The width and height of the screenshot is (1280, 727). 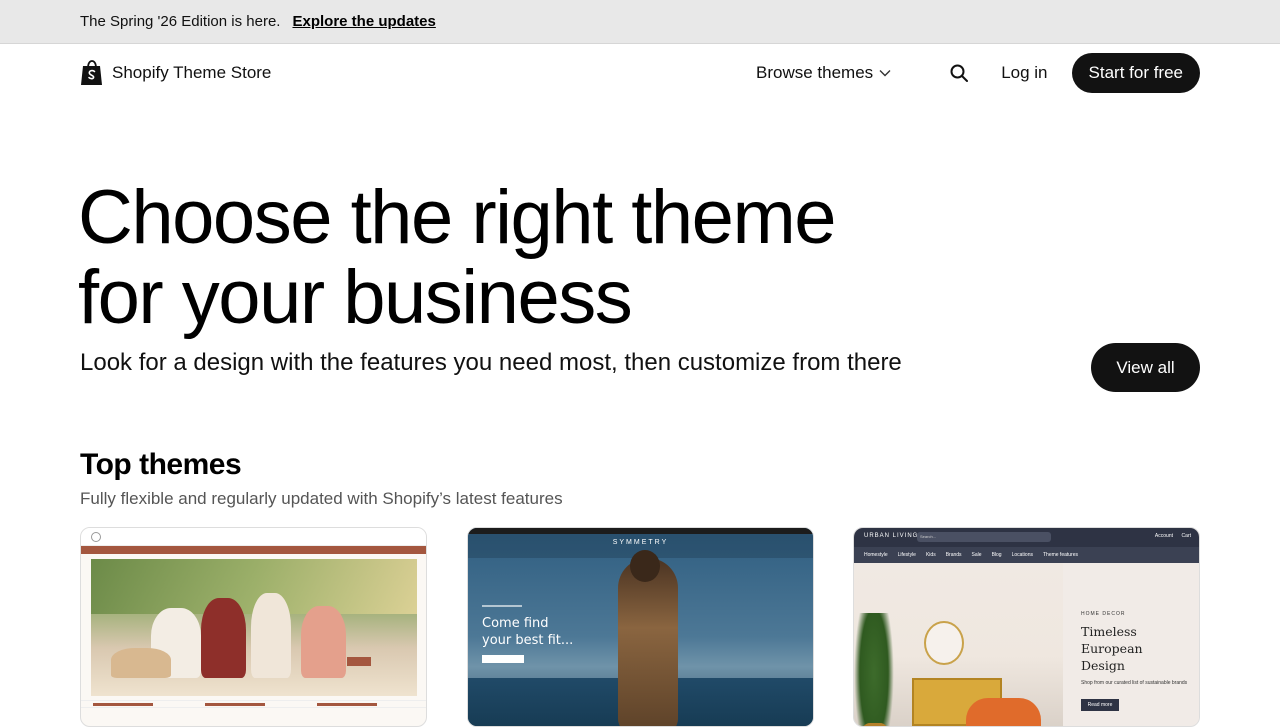 I want to click on preview-model-image, so click(x=648, y=642).